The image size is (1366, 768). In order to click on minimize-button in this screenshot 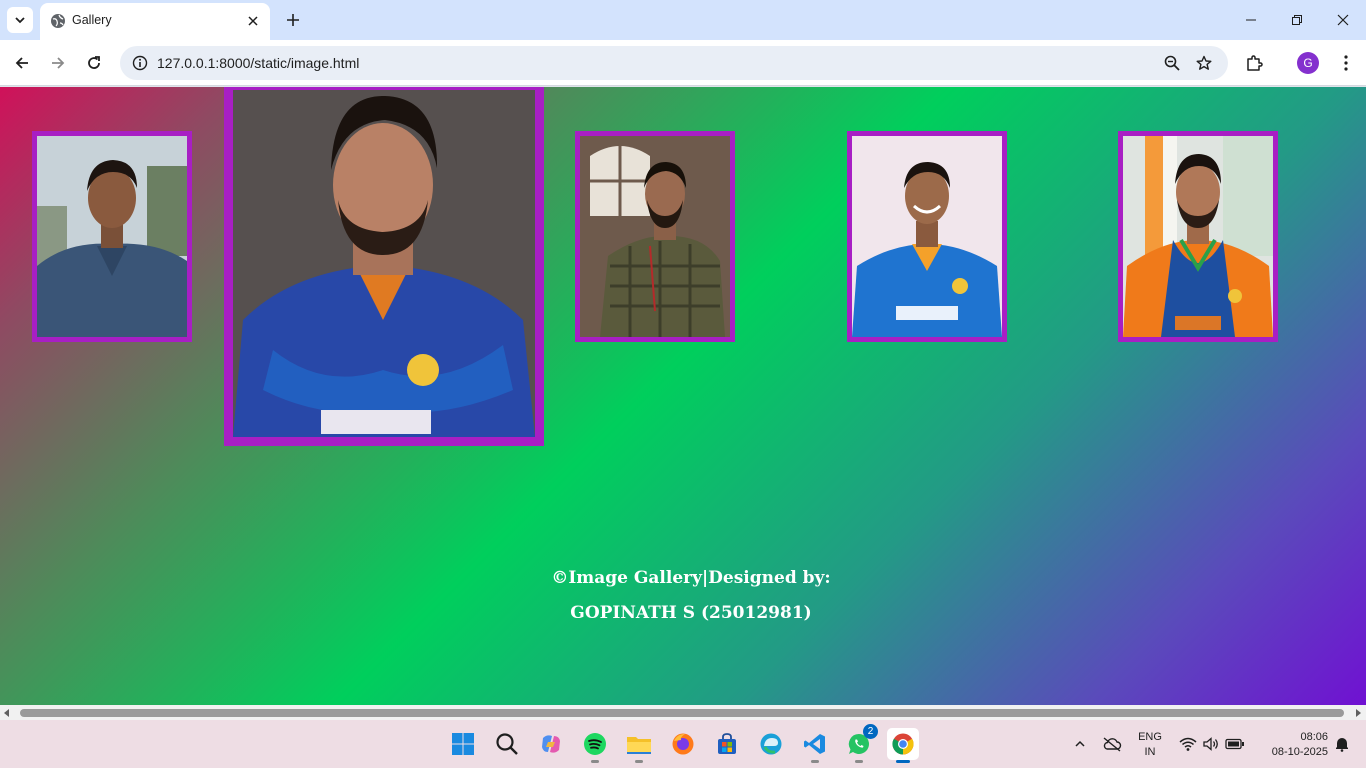, I will do `click(1251, 20)`.